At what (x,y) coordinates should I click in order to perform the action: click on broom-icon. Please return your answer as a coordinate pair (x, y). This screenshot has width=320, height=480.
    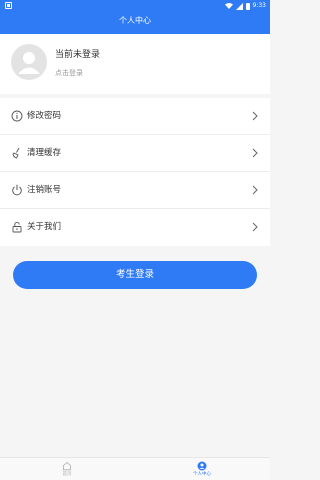
    Looking at the image, I should click on (16, 153).